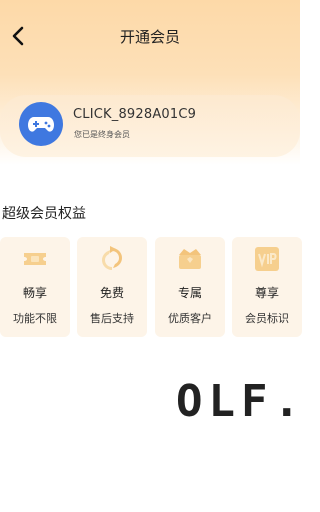 The height and width of the screenshot is (512, 320). What do you see at coordinates (135, 114) in the screenshot?
I see `user-name: CLICK_8928A01C9` at bounding box center [135, 114].